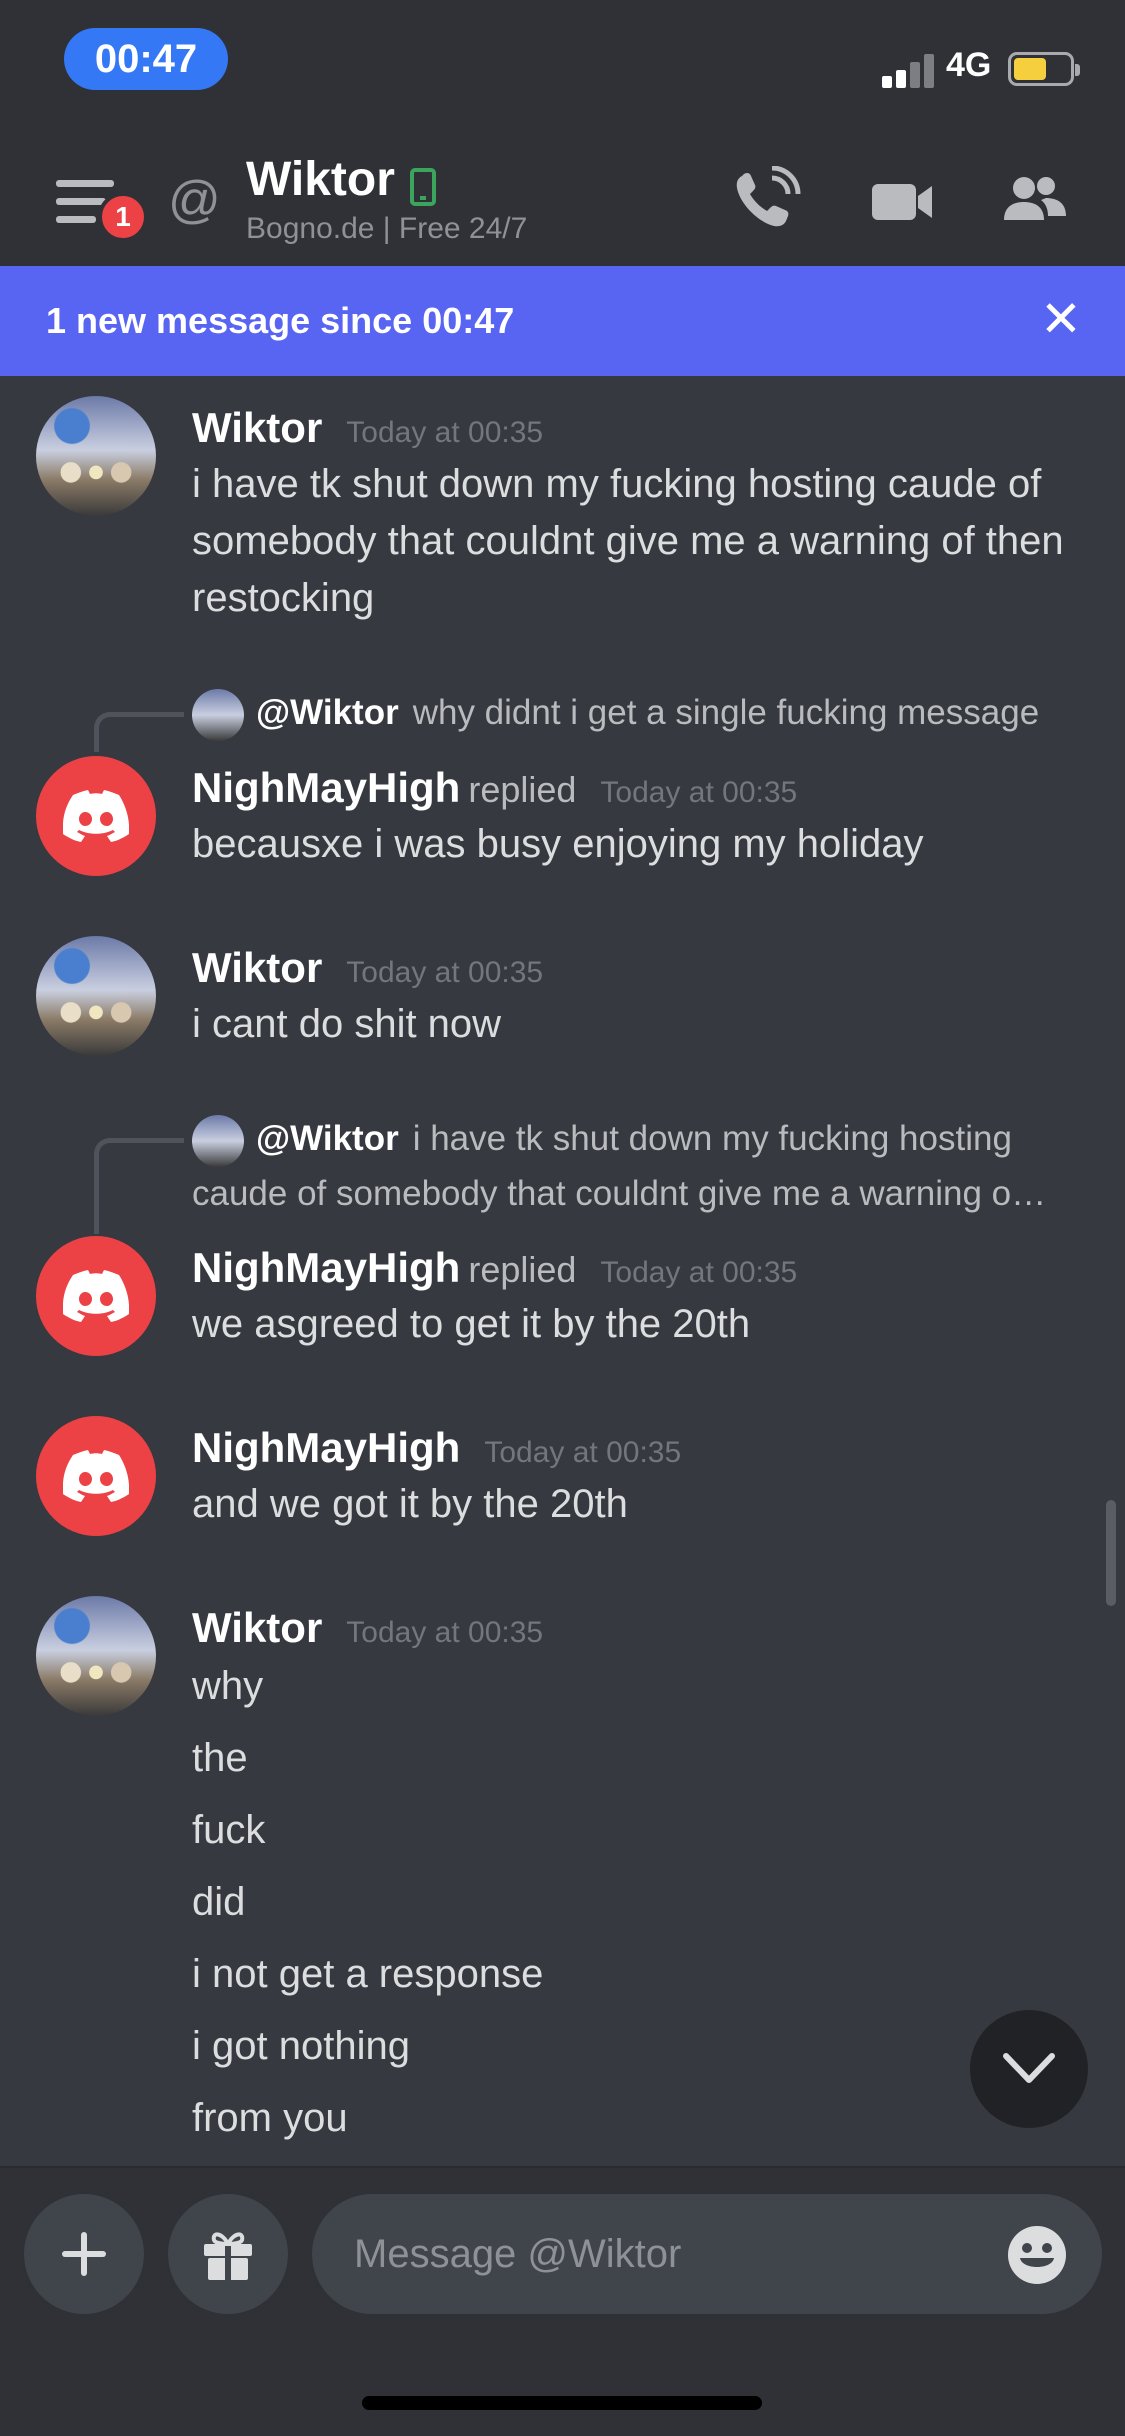  Describe the element at coordinates (969, 65) in the screenshot. I see `network-label: 4G` at that location.